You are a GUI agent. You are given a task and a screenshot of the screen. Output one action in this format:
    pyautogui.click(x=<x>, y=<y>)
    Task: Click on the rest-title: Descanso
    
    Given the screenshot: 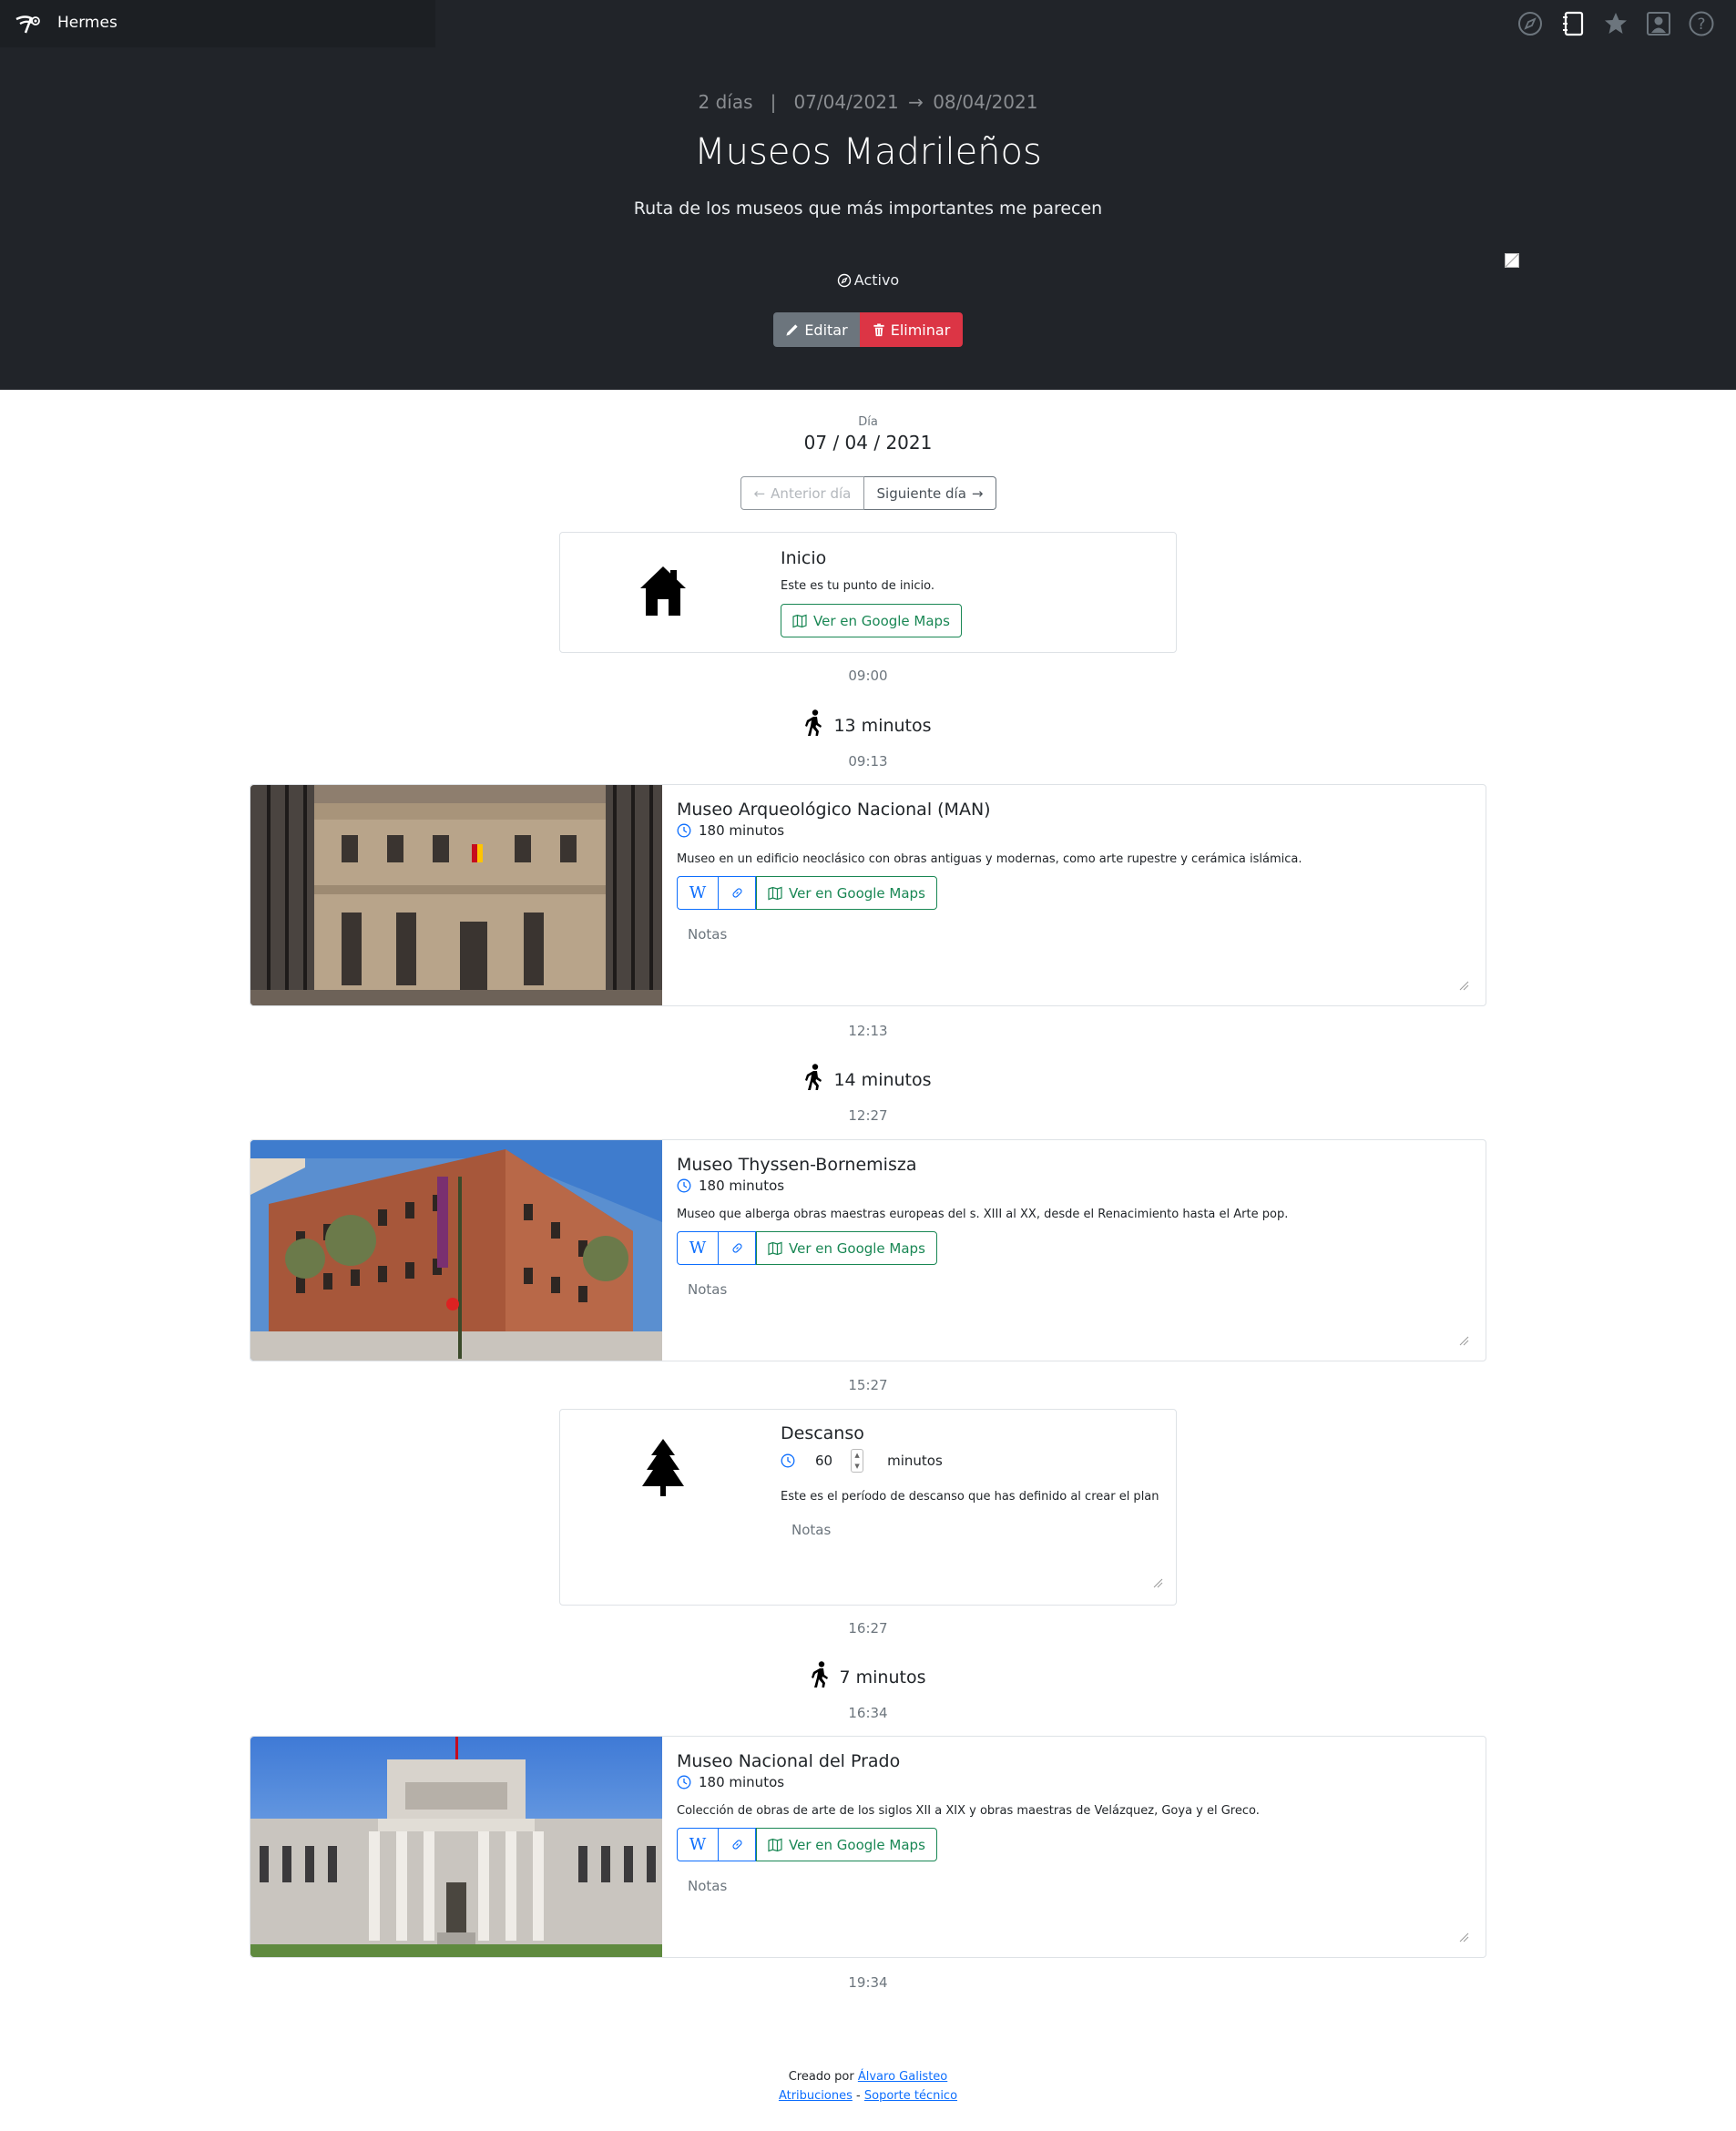 What is the action you would take?
    pyautogui.click(x=822, y=1433)
    